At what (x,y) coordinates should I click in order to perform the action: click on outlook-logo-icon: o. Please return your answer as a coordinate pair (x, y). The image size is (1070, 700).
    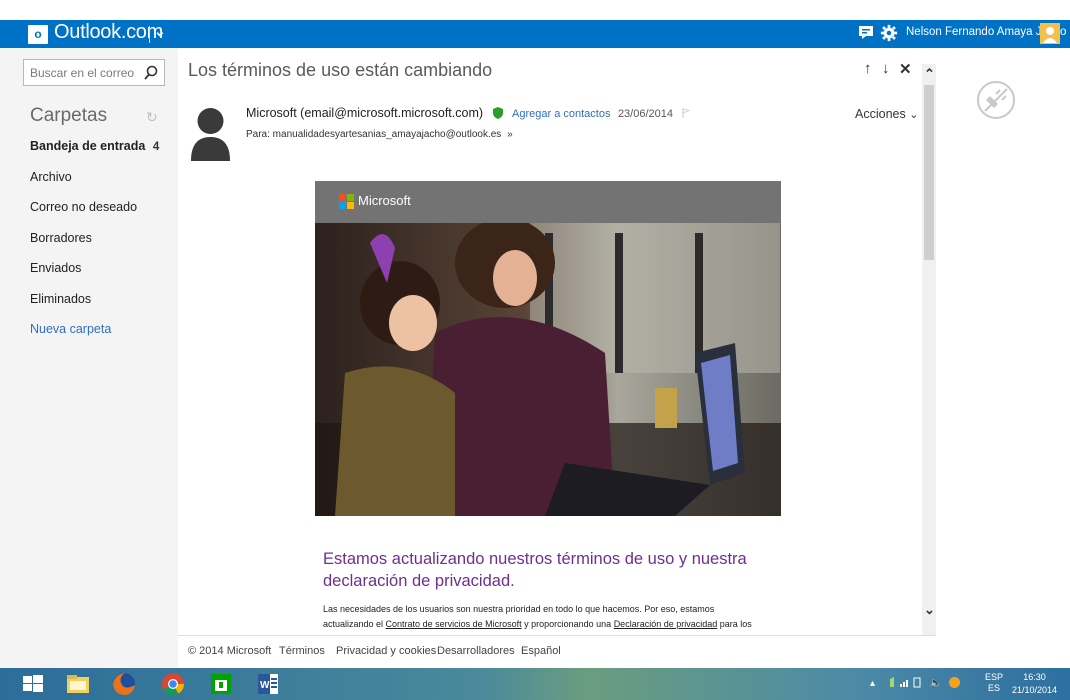
    Looking at the image, I should click on (38, 34).